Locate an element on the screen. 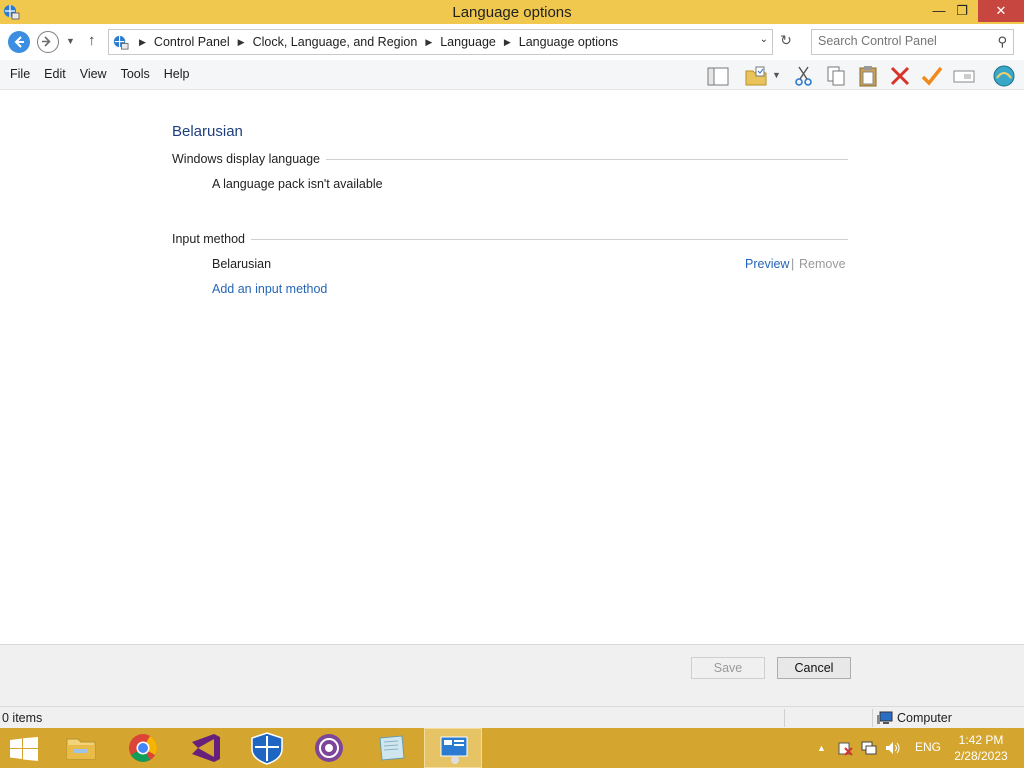 The width and height of the screenshot is (1024, 768). save-button: Save is located at coordinates (728, 668).